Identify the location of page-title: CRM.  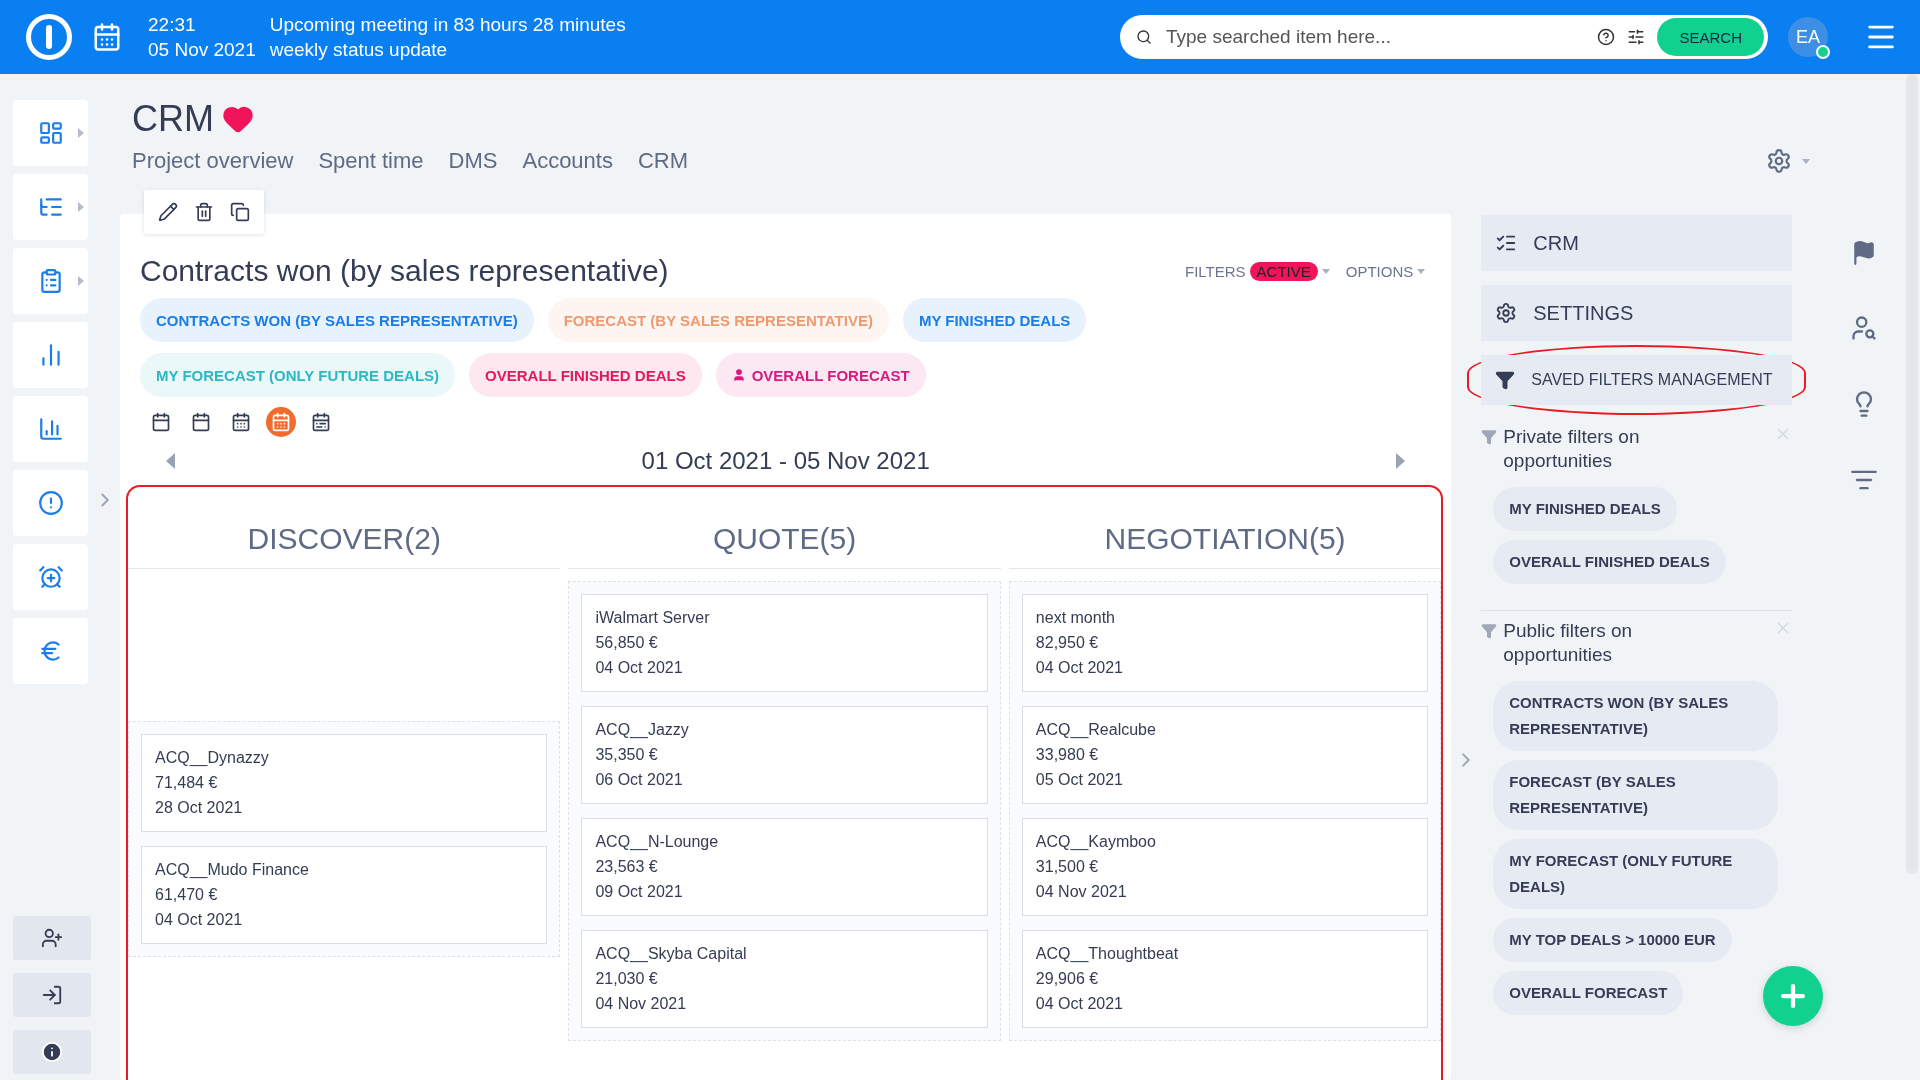
(173, 119).